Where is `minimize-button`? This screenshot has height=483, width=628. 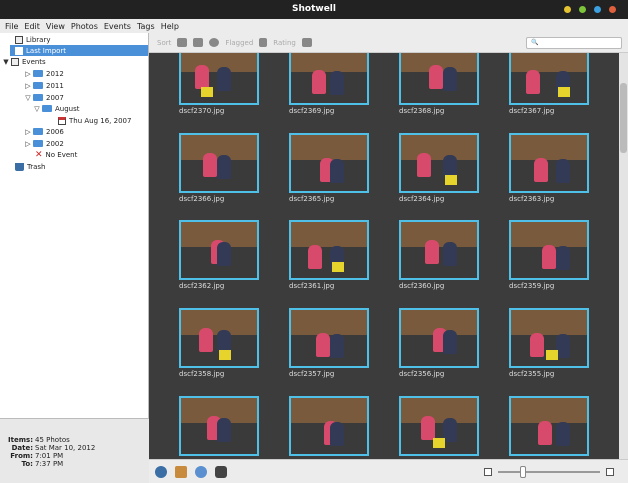 minimize-button is located at coordinates (567, 9).